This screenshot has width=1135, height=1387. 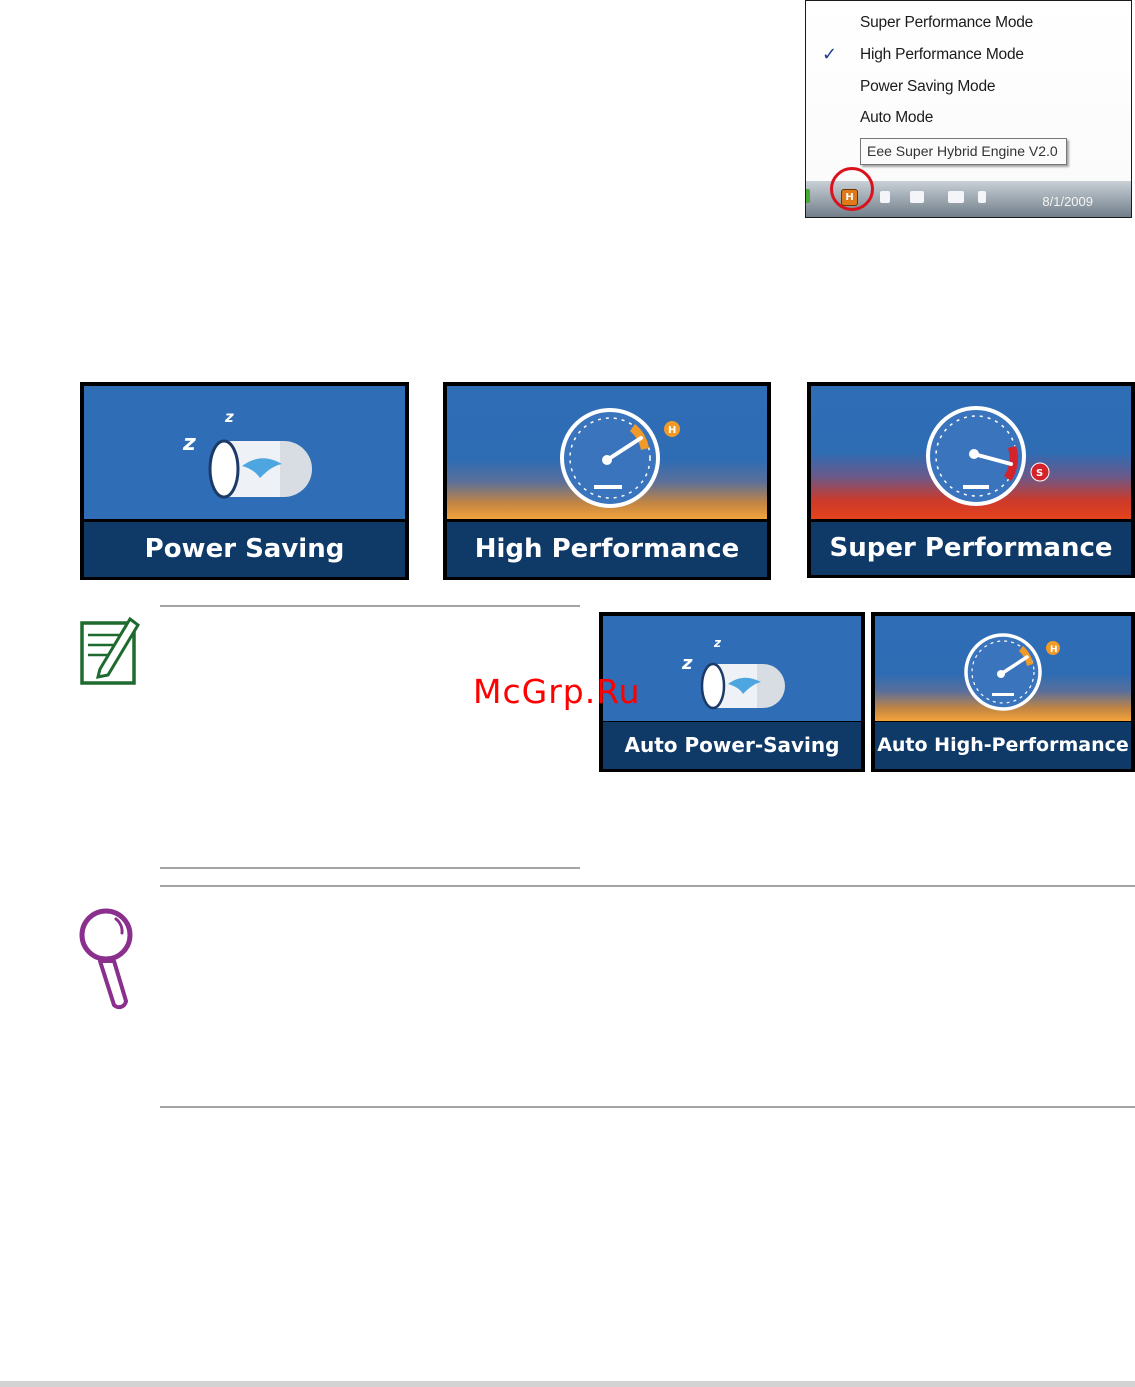 I want to click on menu-item-super-performance: Super Performance Mode, so click(x=946, y=23).